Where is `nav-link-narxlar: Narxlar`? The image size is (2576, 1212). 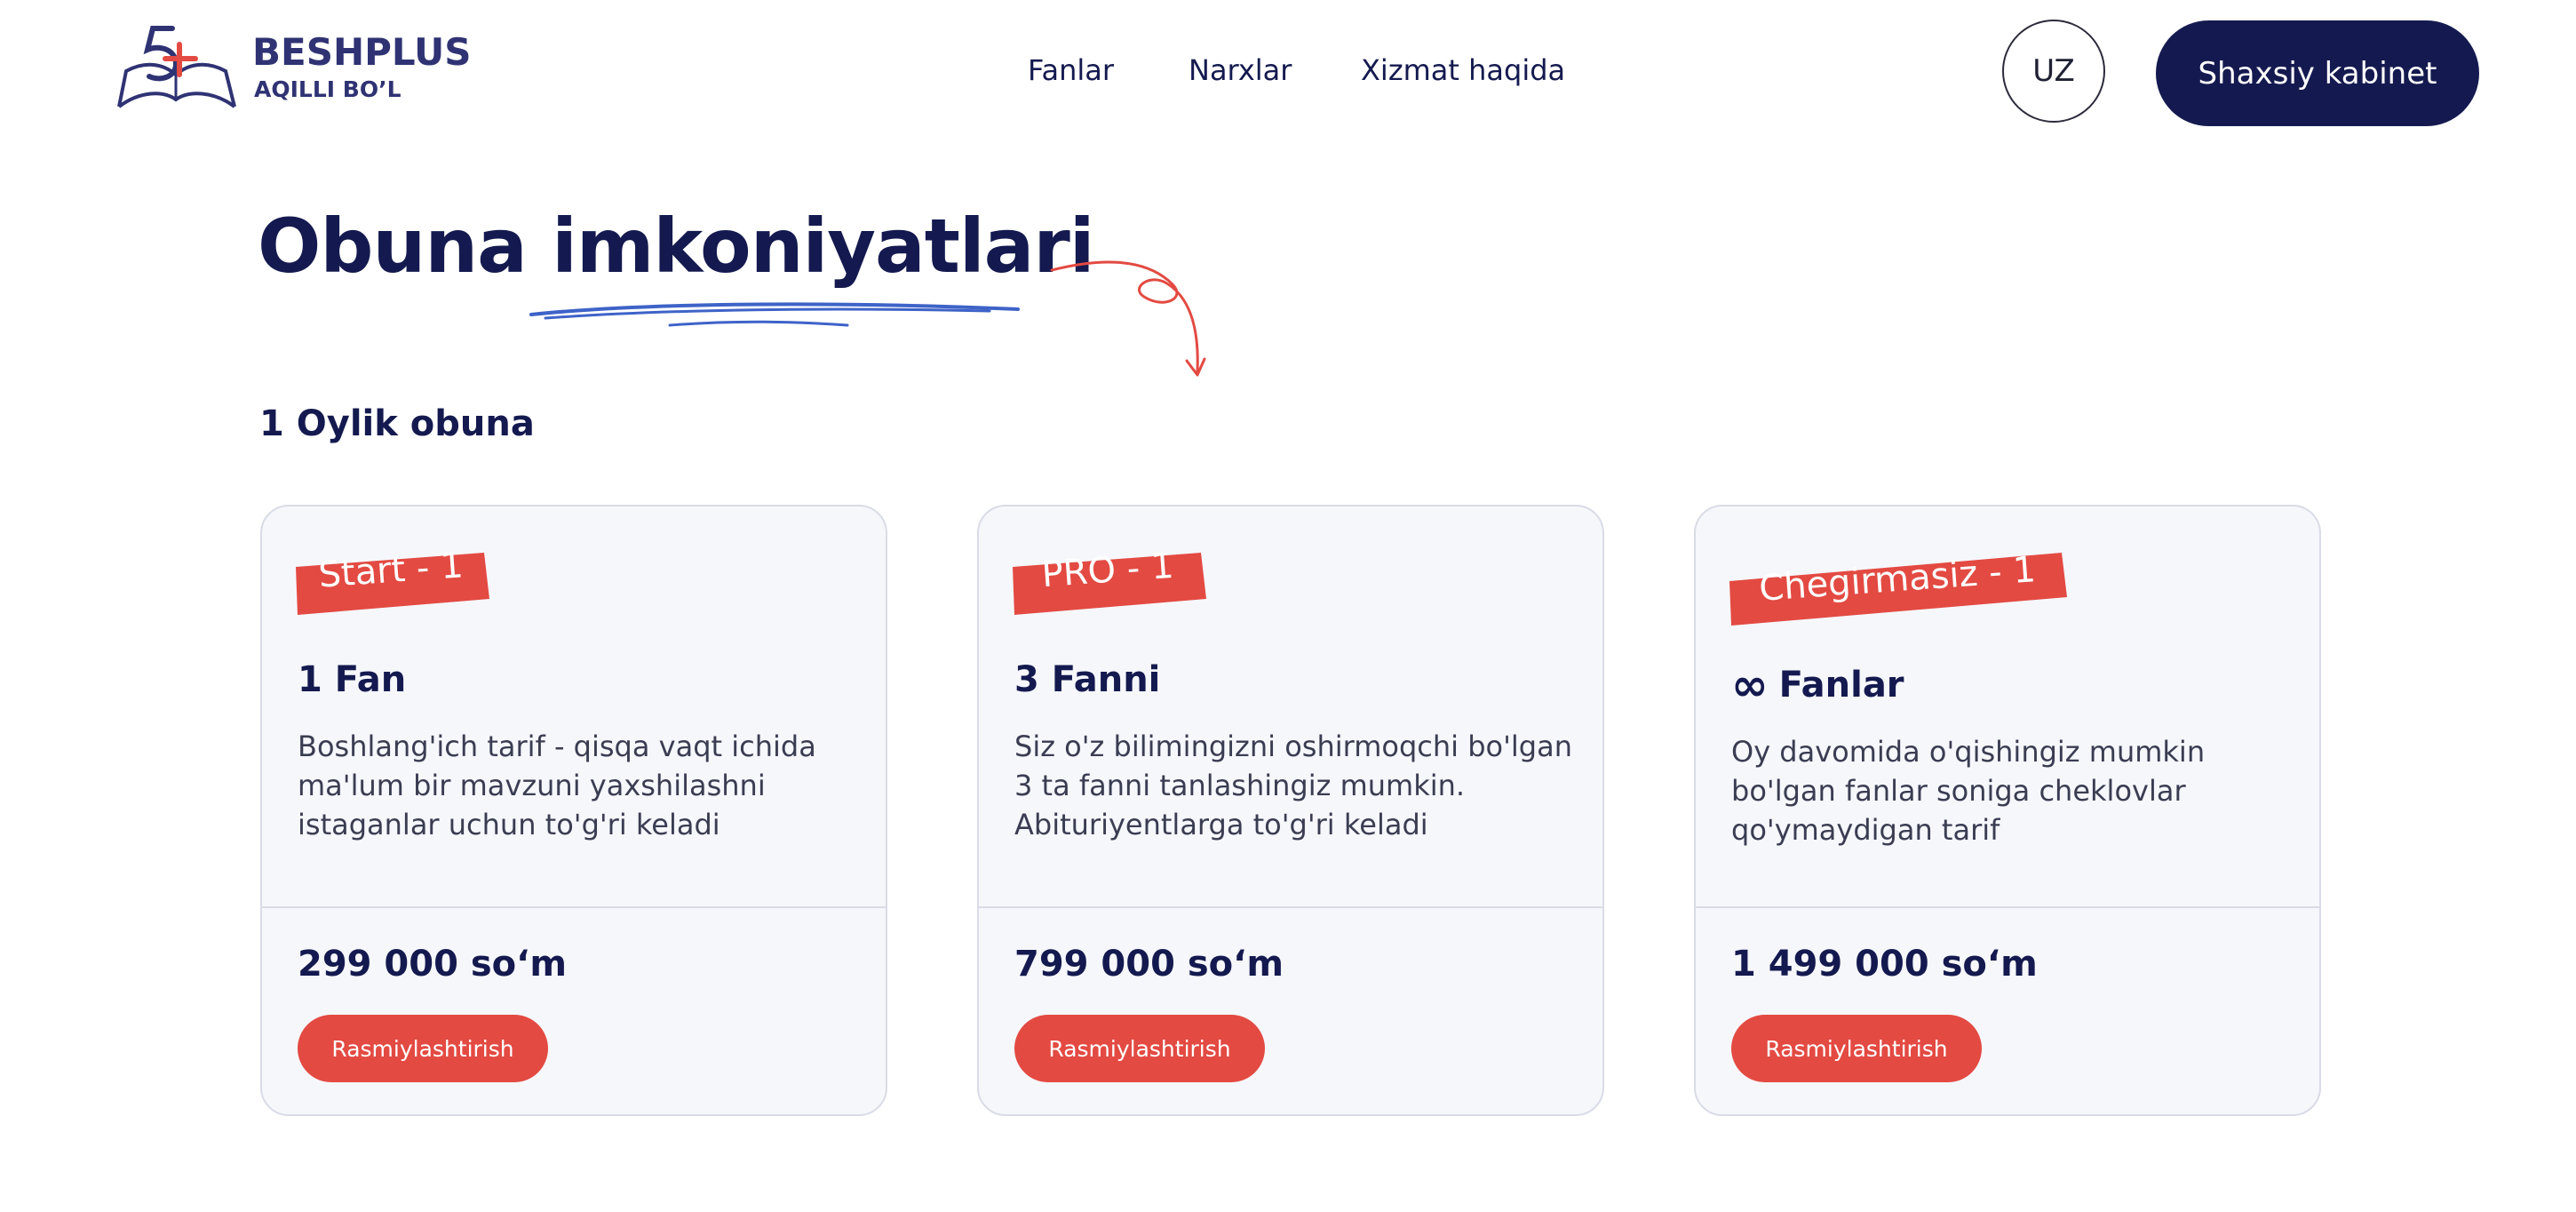
nav-link-narxlar: Narxlar is located at coordinates (1240, 72).